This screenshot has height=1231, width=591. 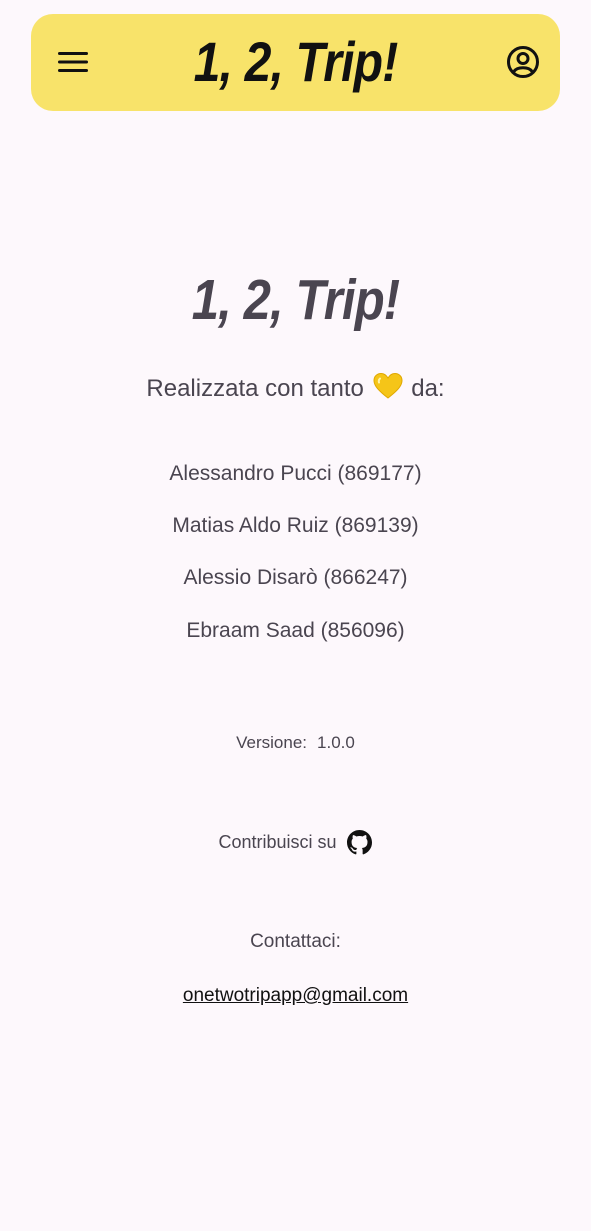 I want to click on app-title: 1, 2, Trip!, so click(x=296, y=61).